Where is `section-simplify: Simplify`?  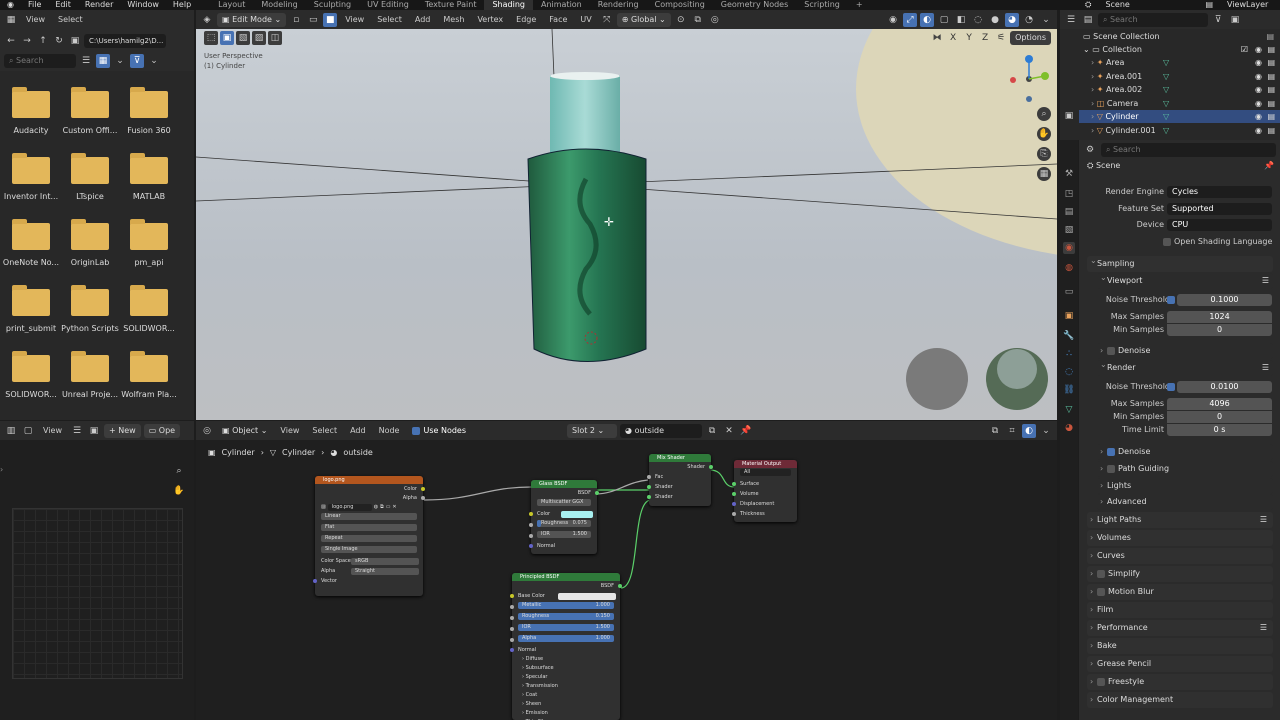
section-simplify: Simplify is located at coordinates (1180, 574).